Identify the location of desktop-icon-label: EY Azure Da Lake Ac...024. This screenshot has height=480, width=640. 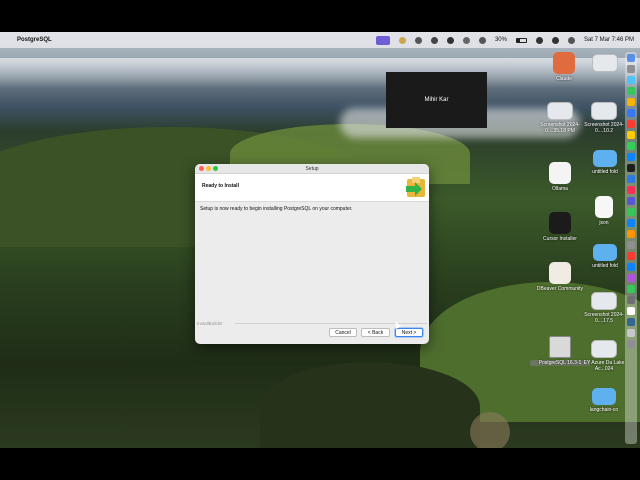
(604, 366).